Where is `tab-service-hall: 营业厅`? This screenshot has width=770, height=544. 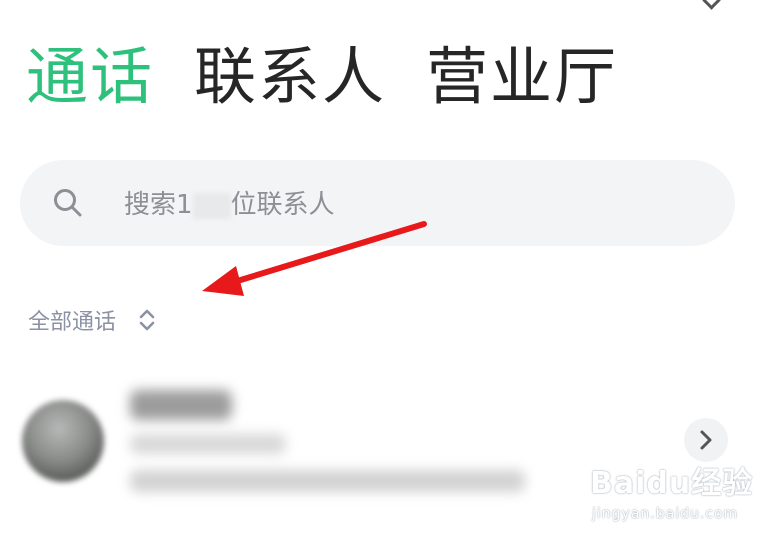
tab-service-hall: 营业厅 is located at coordinates (522, 77).